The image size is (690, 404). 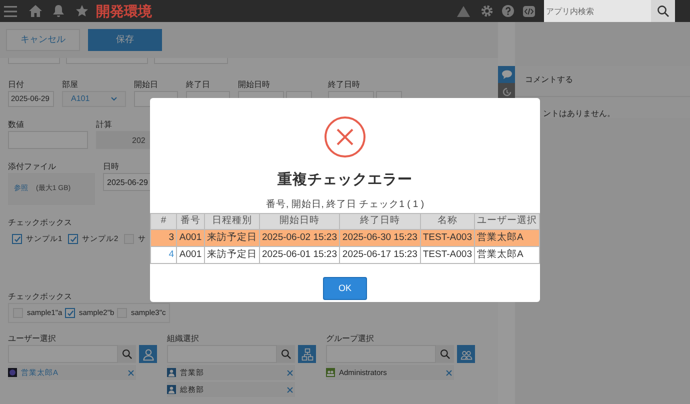 What do you see at coordinates (350, 339) in the screenshot?
I see `field-label: グループ選択` at bounding box center [350, 339].